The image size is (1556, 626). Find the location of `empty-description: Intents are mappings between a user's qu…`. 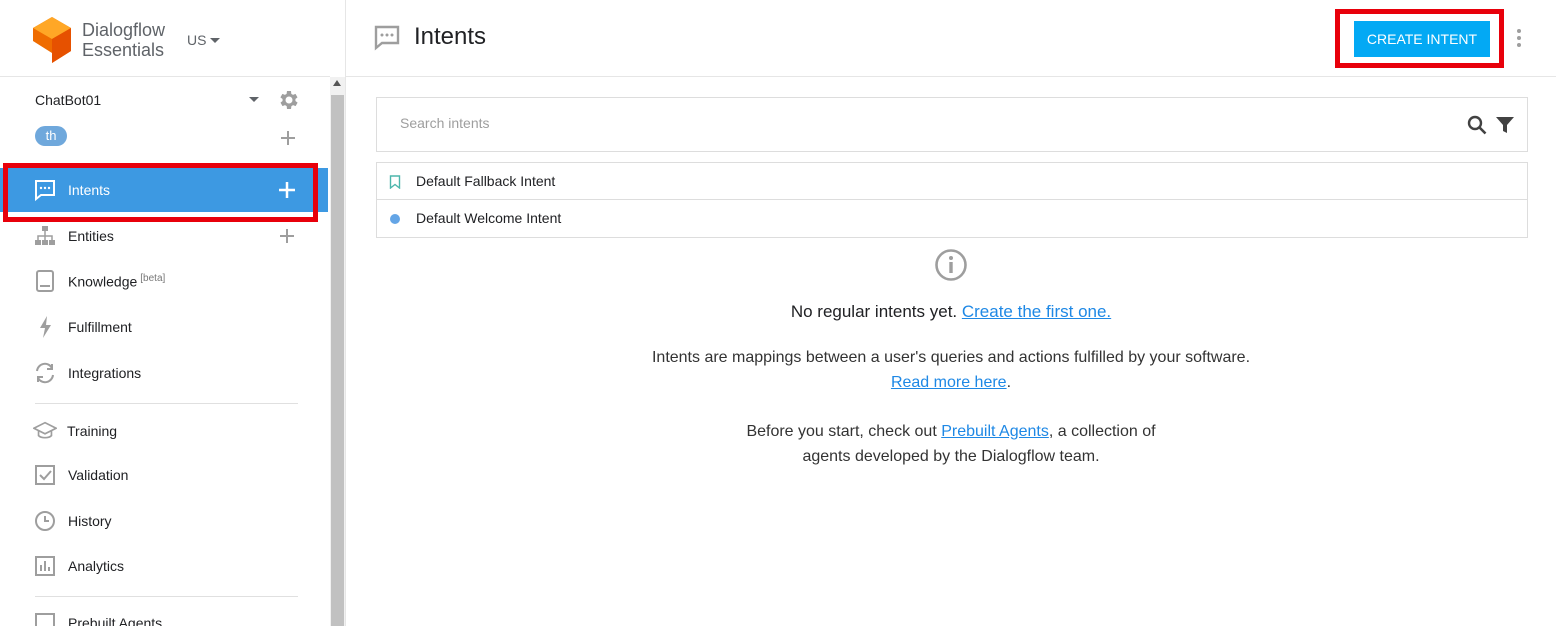

empty-description: Intents are mappings between a user's qu… is located at coordinates (951, 370).